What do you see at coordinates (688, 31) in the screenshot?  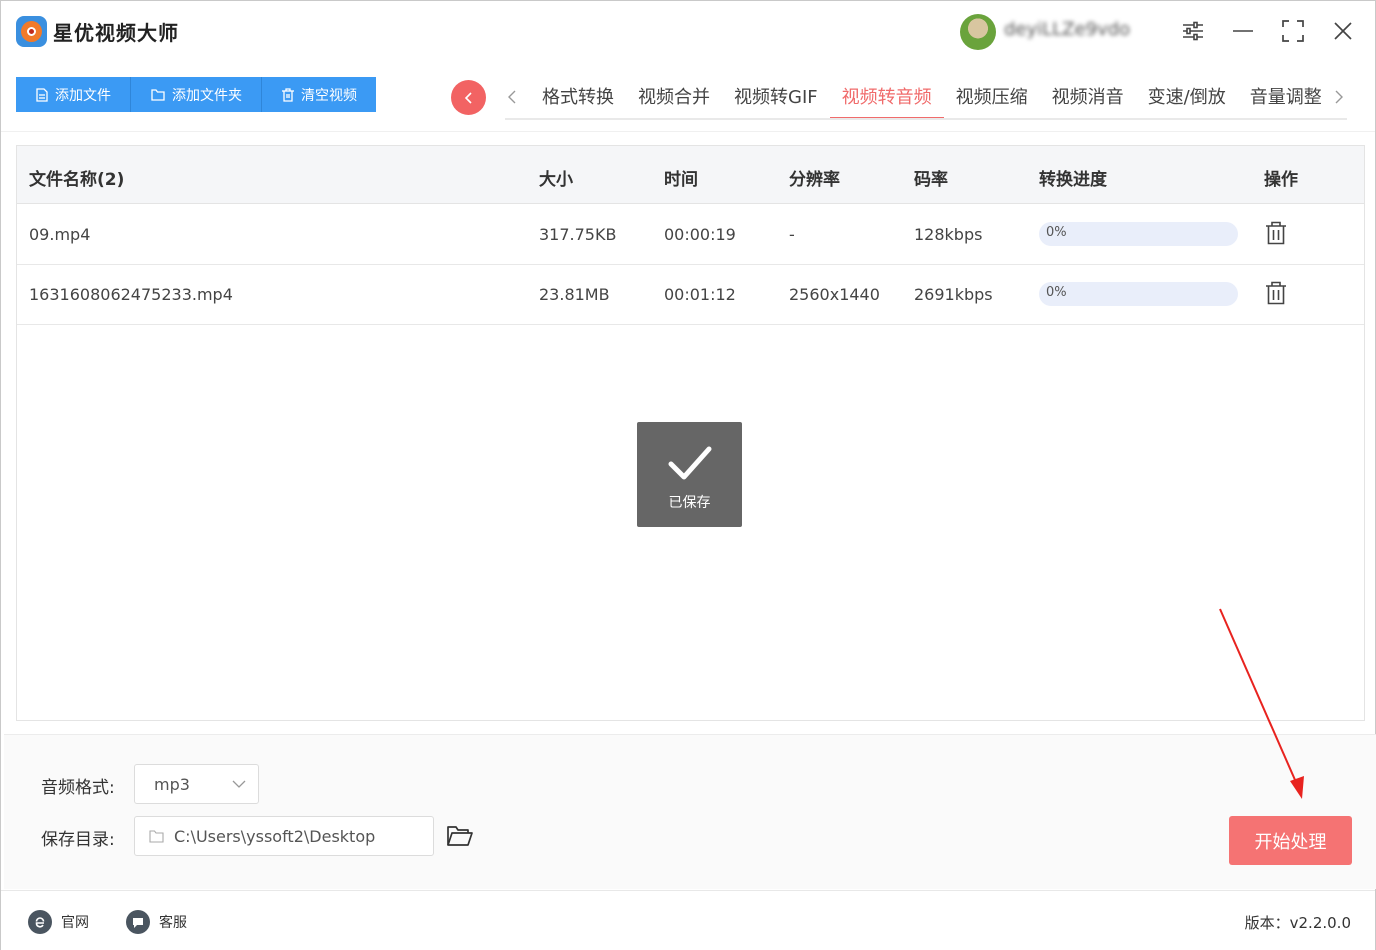 I see `title-bar: 星优视频大师 deyiLLZe9vdo` at bounding box center [688, 31].